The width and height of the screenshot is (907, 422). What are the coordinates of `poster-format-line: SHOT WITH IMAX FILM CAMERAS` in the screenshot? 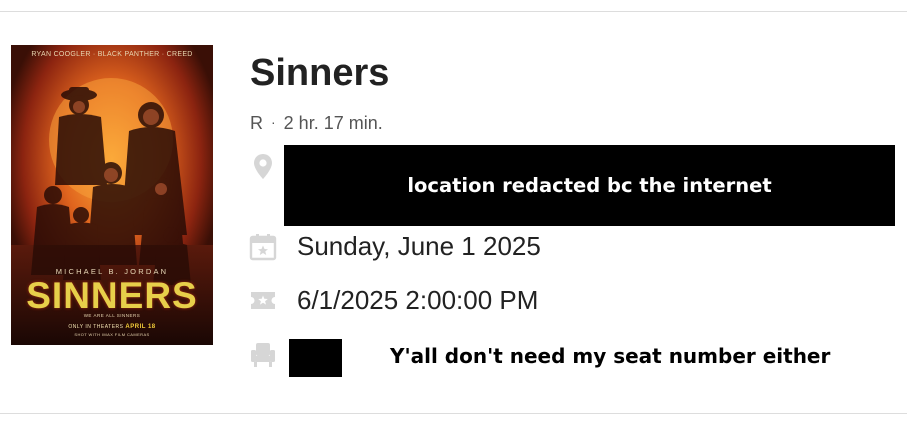 It's located at (112, 334).